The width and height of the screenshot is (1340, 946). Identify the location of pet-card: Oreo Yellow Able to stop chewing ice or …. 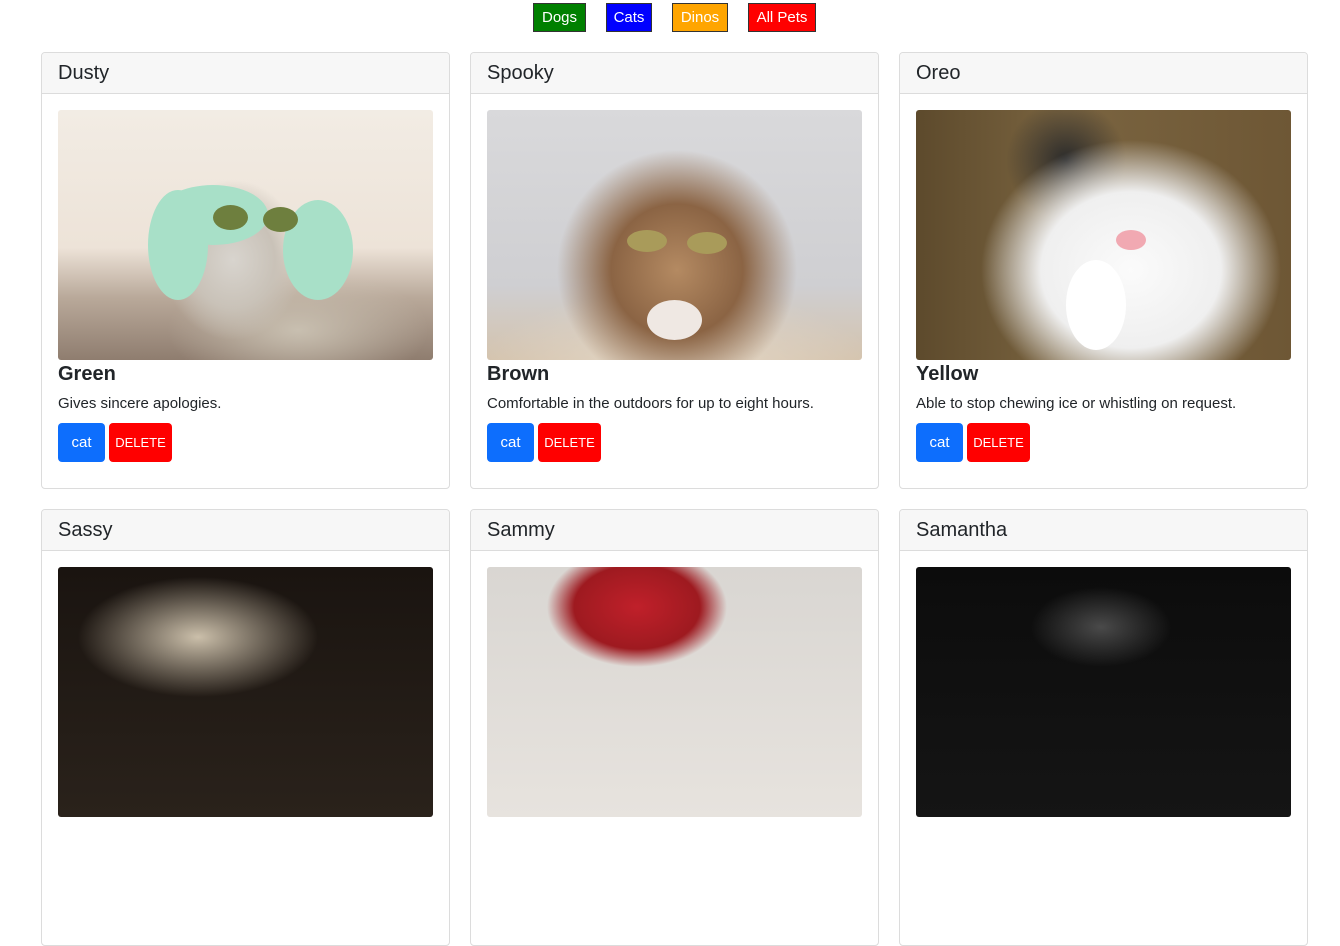
(1103, 270).